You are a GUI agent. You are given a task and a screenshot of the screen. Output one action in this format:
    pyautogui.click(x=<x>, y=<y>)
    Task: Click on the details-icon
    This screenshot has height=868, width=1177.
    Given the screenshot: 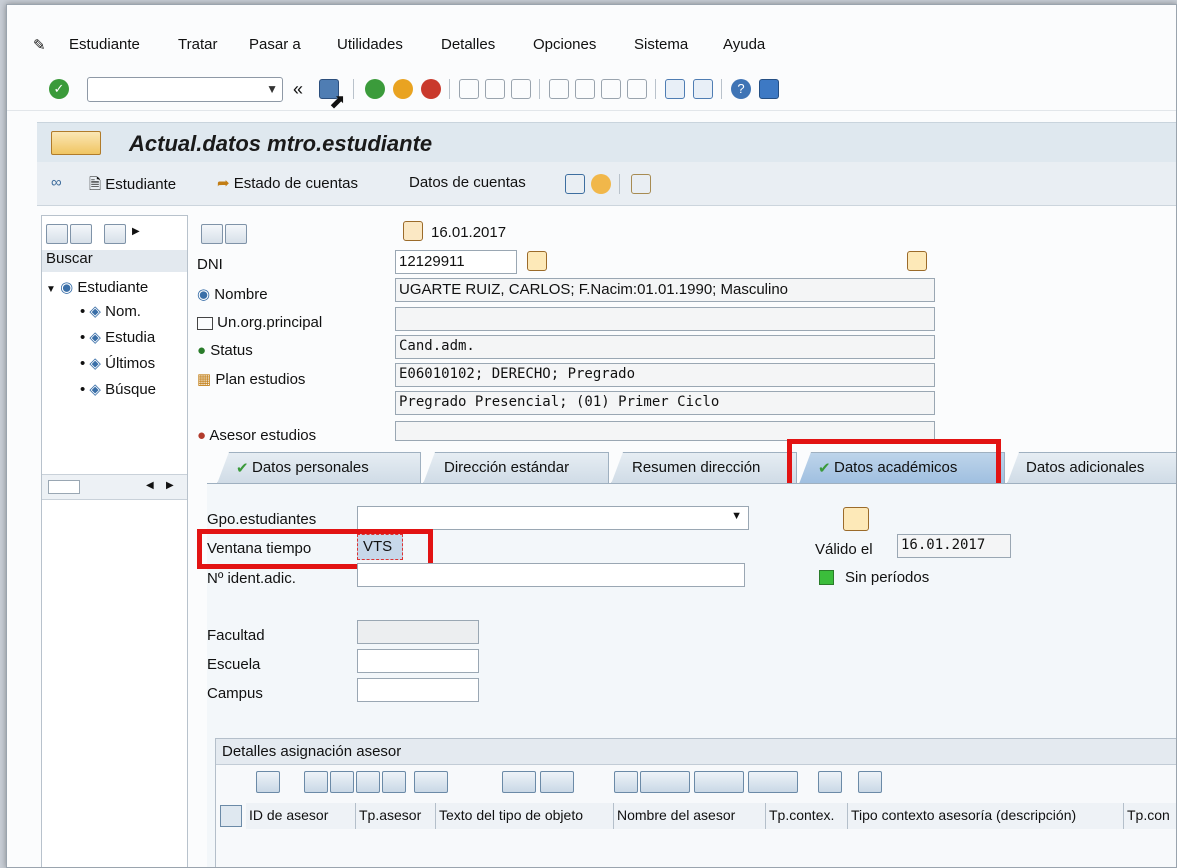 What is the action you would take?
    pyautogui.click(x=268, y=782)
    